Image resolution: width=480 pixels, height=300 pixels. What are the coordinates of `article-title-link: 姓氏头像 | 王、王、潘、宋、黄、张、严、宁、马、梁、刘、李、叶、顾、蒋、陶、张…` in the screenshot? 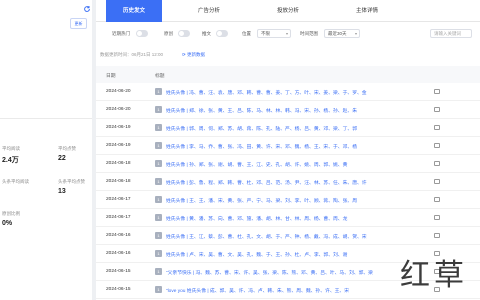 It's located at (299, 200).